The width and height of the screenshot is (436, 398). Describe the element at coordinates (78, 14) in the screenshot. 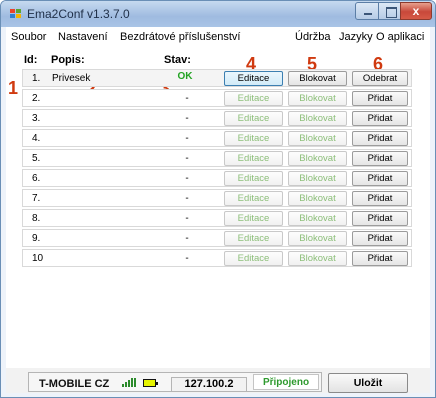

I see `window-title: Ema2Conf v1.3.7.0` at that location.